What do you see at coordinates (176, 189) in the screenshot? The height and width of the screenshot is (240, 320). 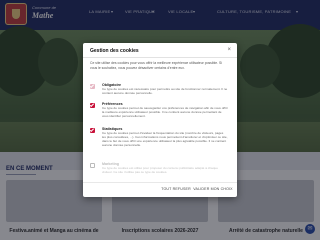 I see `refuse-all-button: TOUT REFUSER` at bounding box center [176, 189].